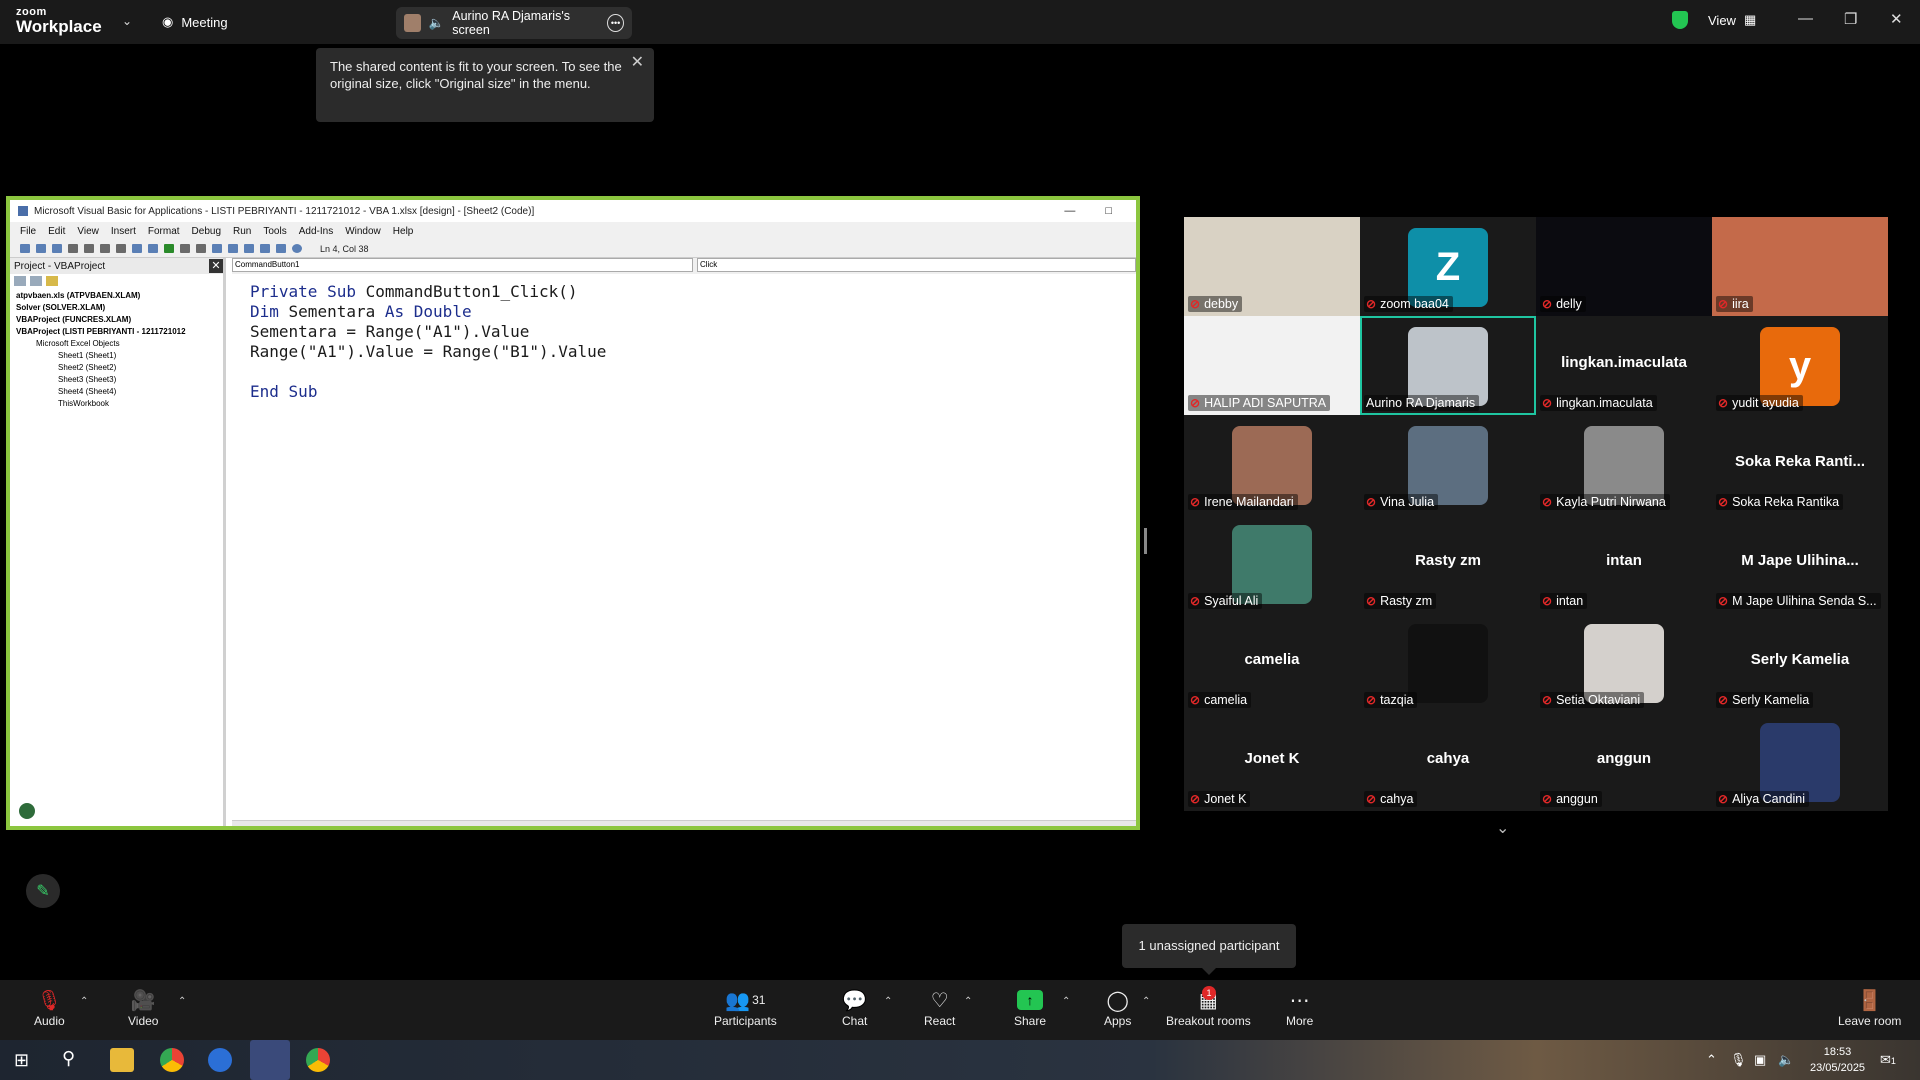 This screenshot has width=1920, height=1080. I want to click on participant-tile: Aurino RA Djamaris, so click(1448, 365).